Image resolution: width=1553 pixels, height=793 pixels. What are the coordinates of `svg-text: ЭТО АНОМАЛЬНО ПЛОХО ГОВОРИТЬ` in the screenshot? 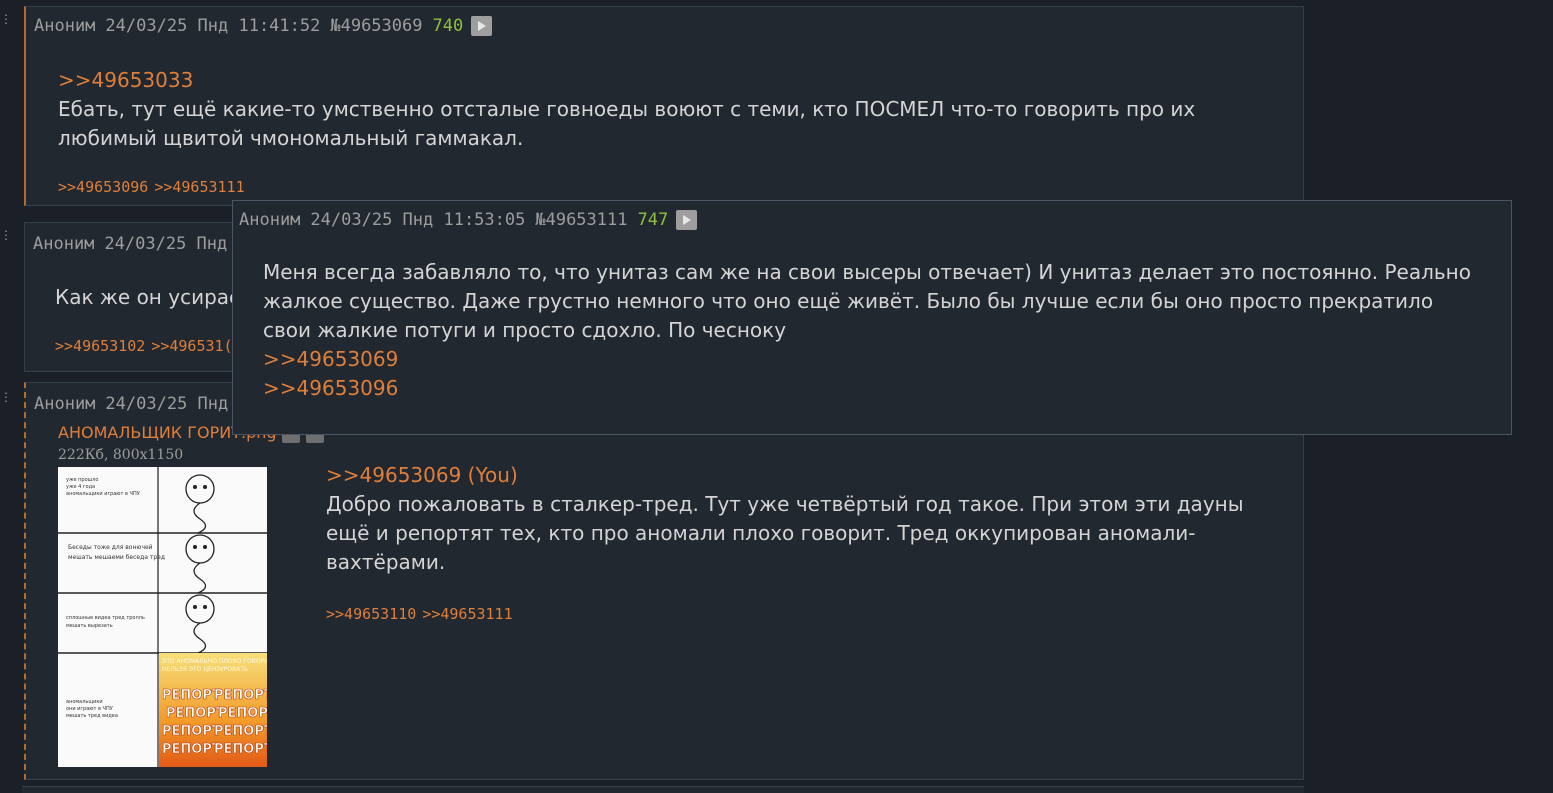 It's located at (214, 661).